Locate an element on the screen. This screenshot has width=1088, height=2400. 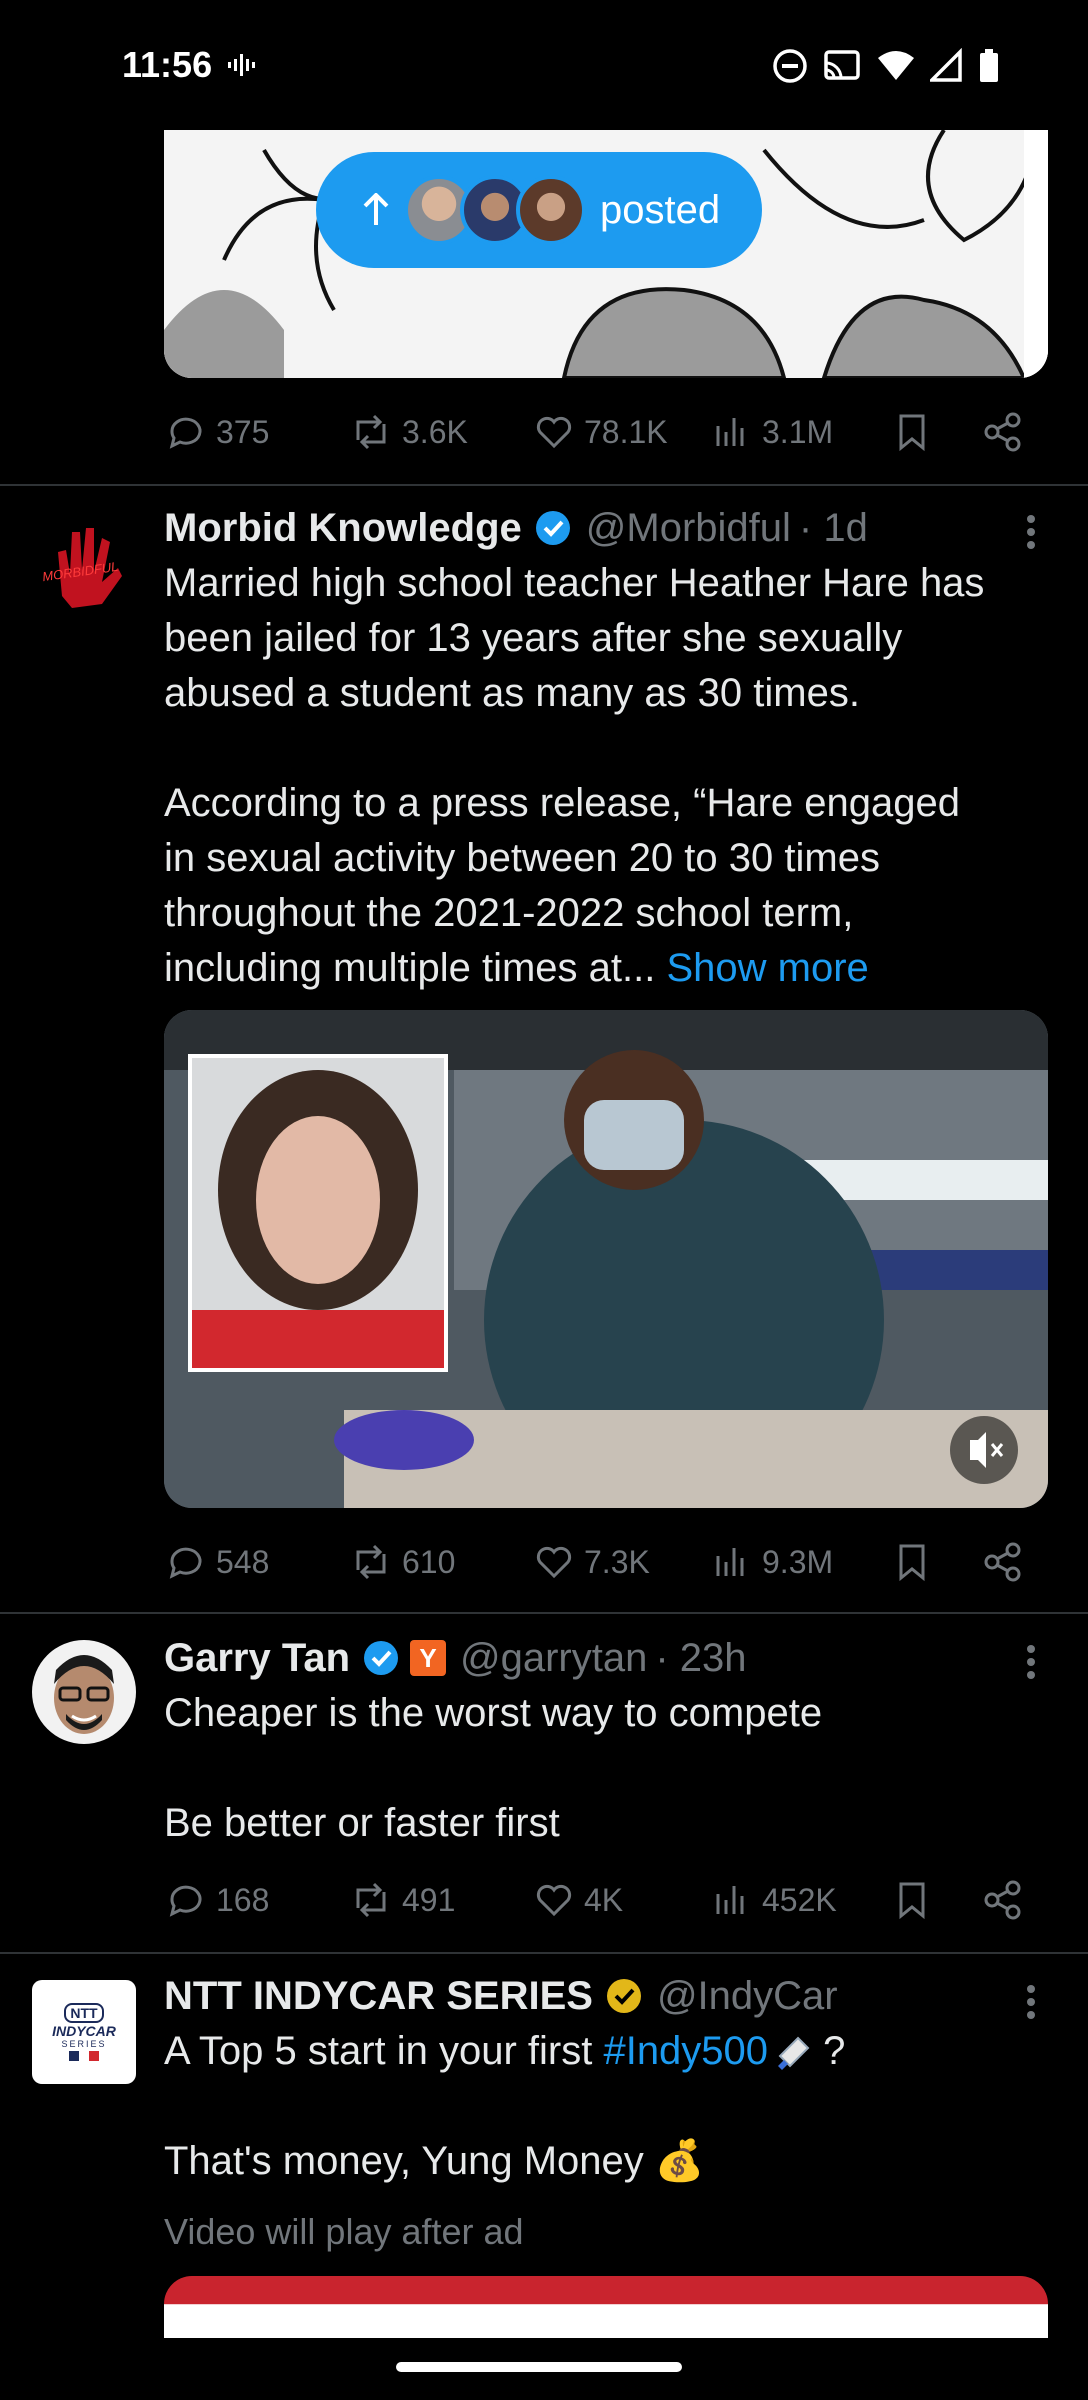
dnd-icon is located at coordinates (790, 66).